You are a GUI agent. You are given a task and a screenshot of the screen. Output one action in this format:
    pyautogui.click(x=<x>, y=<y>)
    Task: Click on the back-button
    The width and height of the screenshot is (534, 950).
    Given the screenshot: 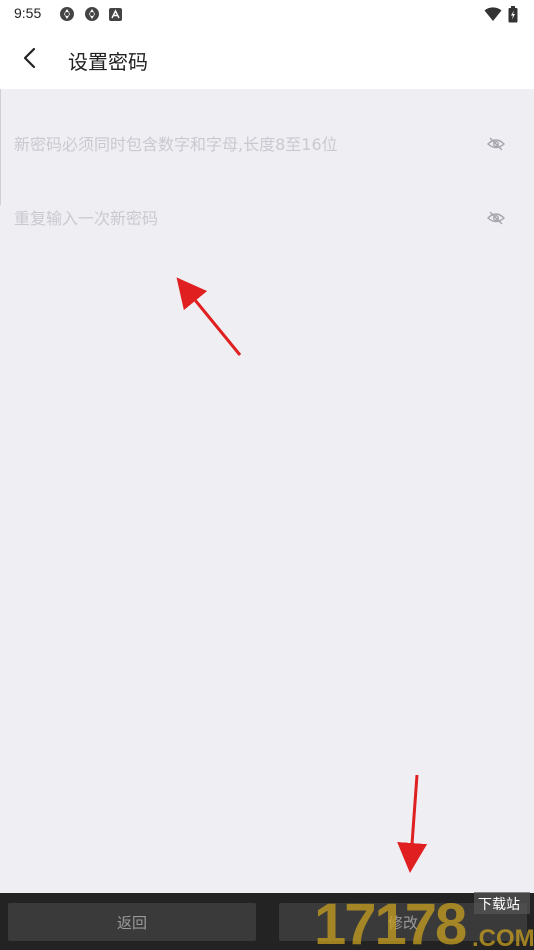 What is the action you would take?
    pyautogui.click(x=30, y=58)
    